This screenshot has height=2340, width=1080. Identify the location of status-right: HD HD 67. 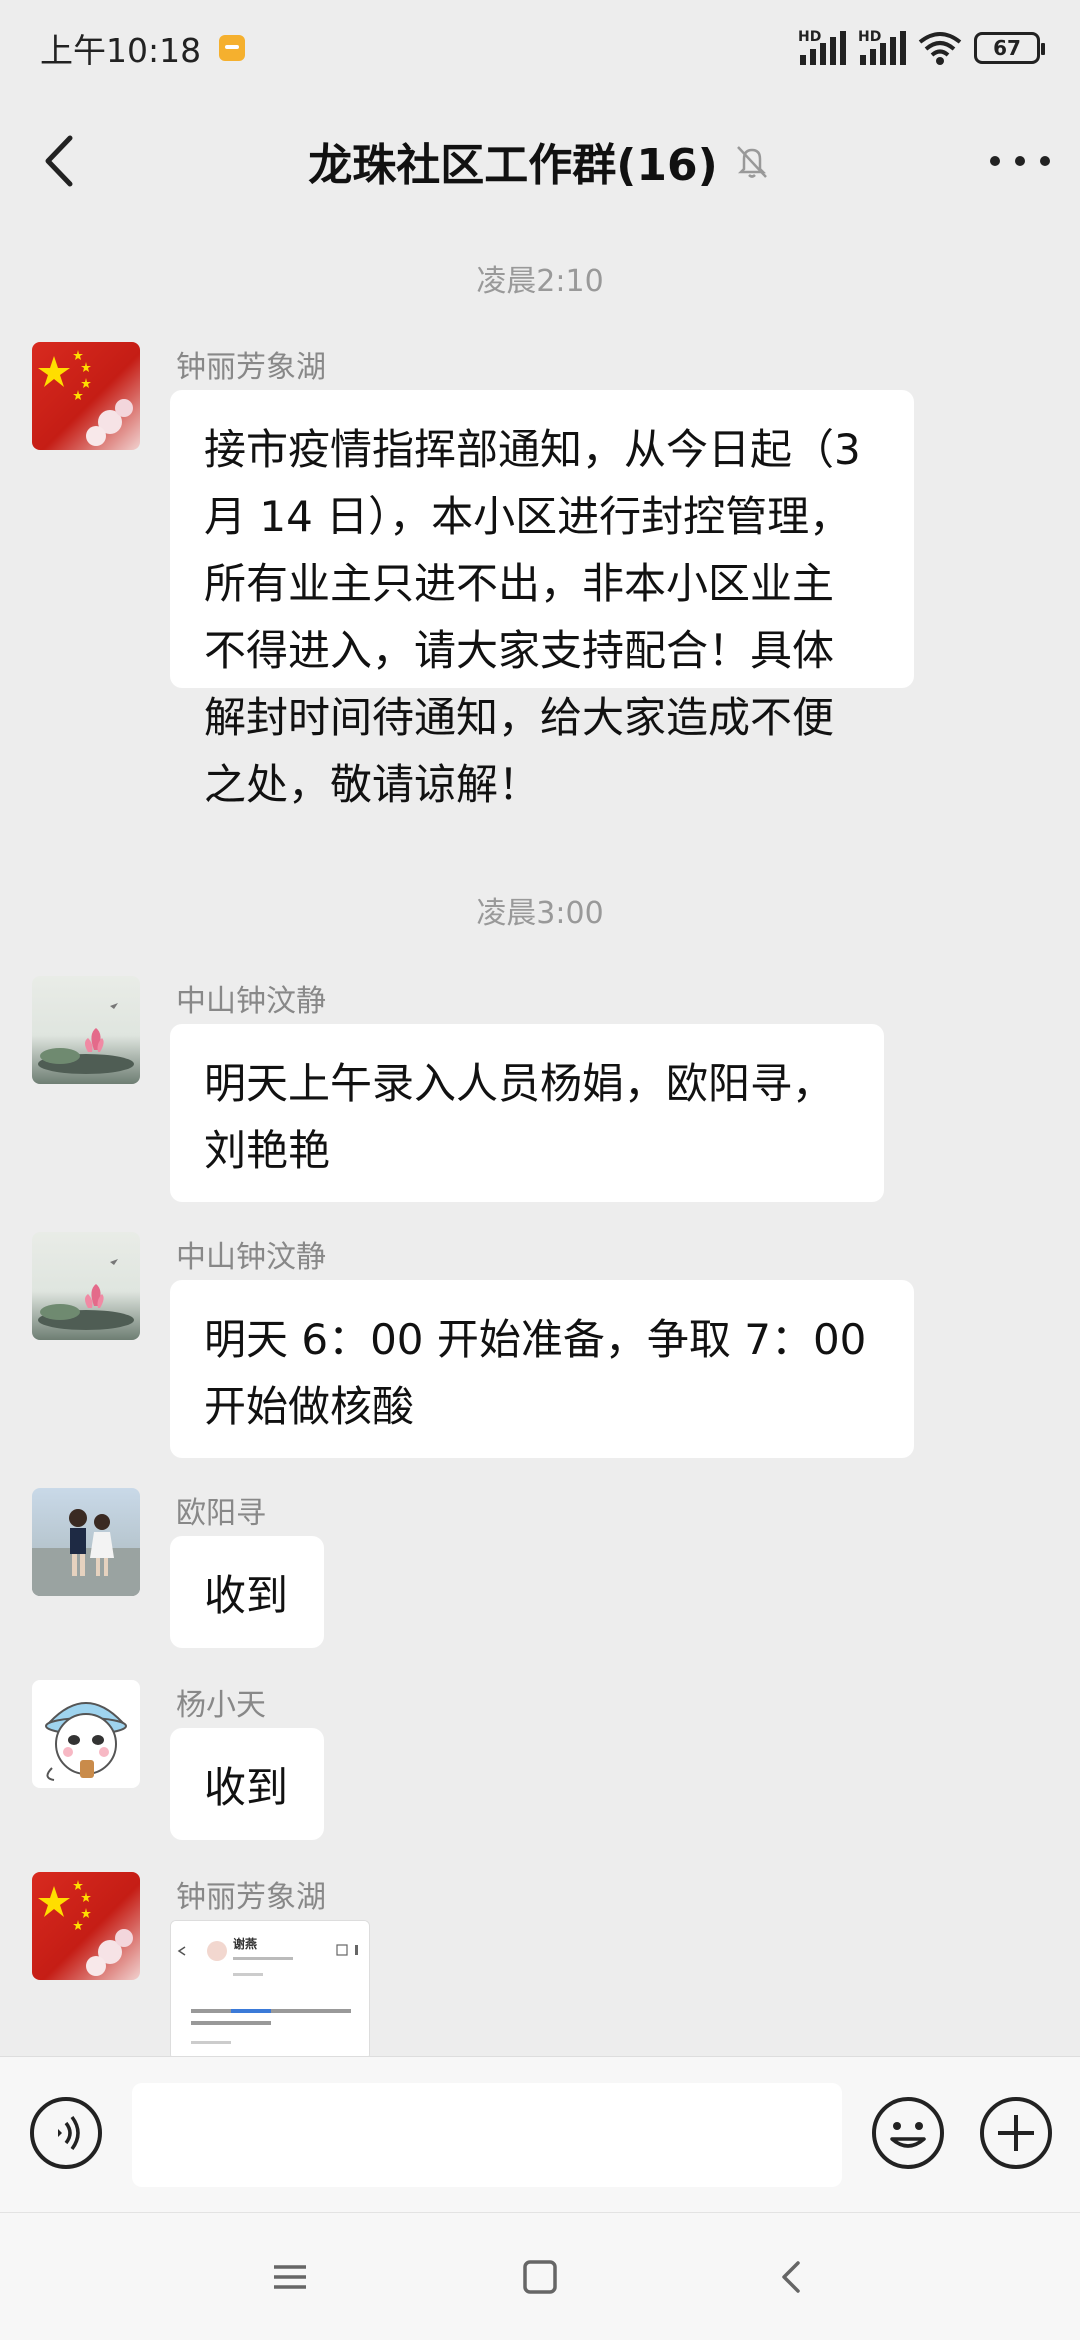
(921, 47).